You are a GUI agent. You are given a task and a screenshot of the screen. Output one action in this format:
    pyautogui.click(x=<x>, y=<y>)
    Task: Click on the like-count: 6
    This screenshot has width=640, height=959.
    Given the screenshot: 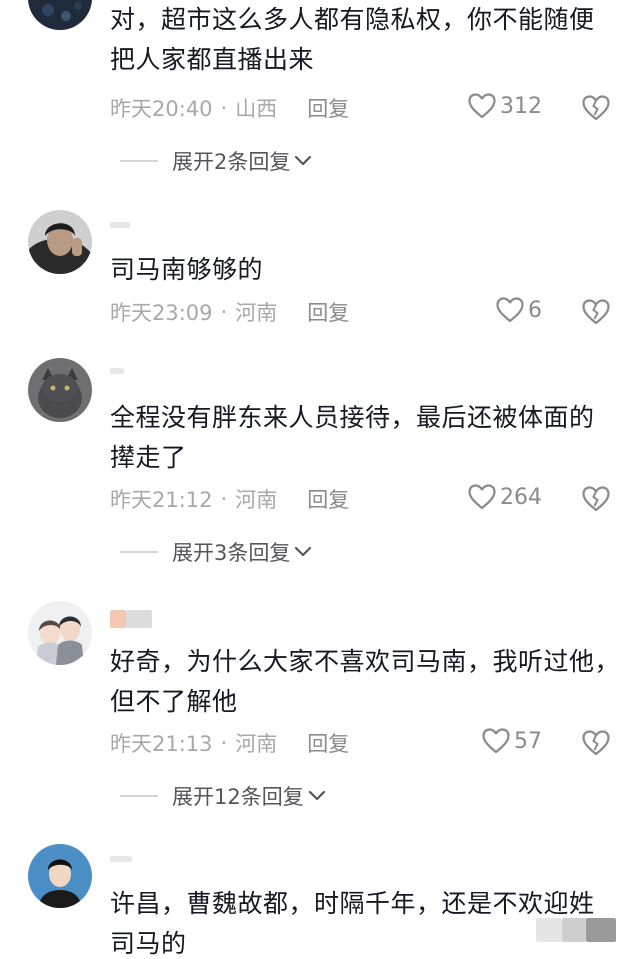 What is the action you would take?
    pyautogui.click(x=535, y=310)
    